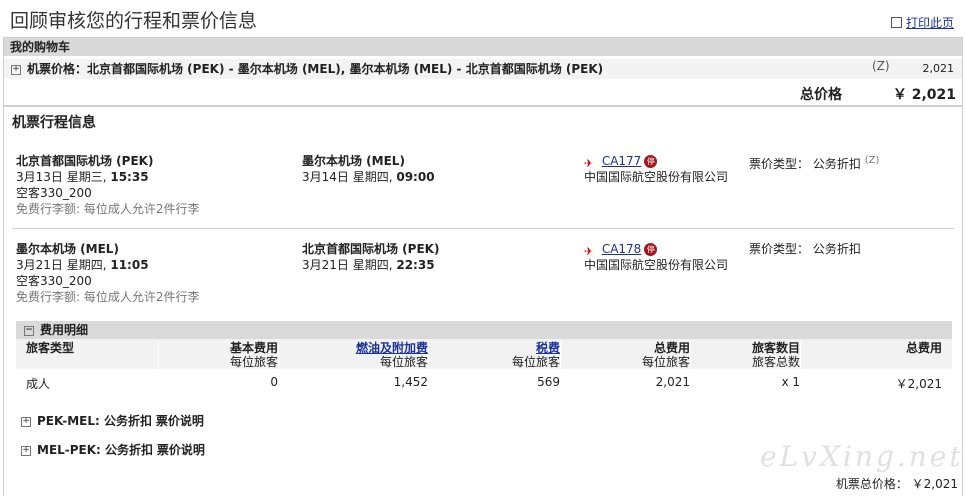  What do you see at coordinates (67, 249) in the screenshot?
I see `departure-airport: 墨尔本机场 (MEL)` at bounding box center [67, 249].